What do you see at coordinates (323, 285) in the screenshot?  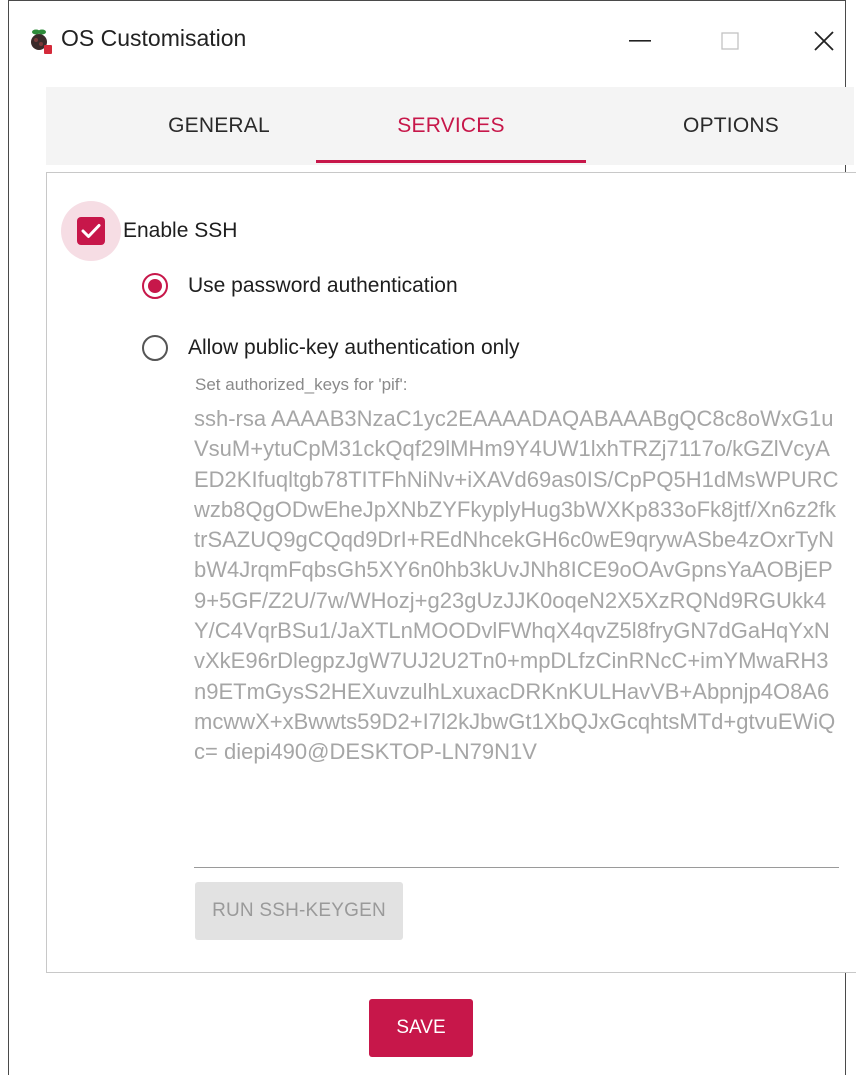 I see `password-auth-label: Use password authentication` at bounding box center [323, 285].